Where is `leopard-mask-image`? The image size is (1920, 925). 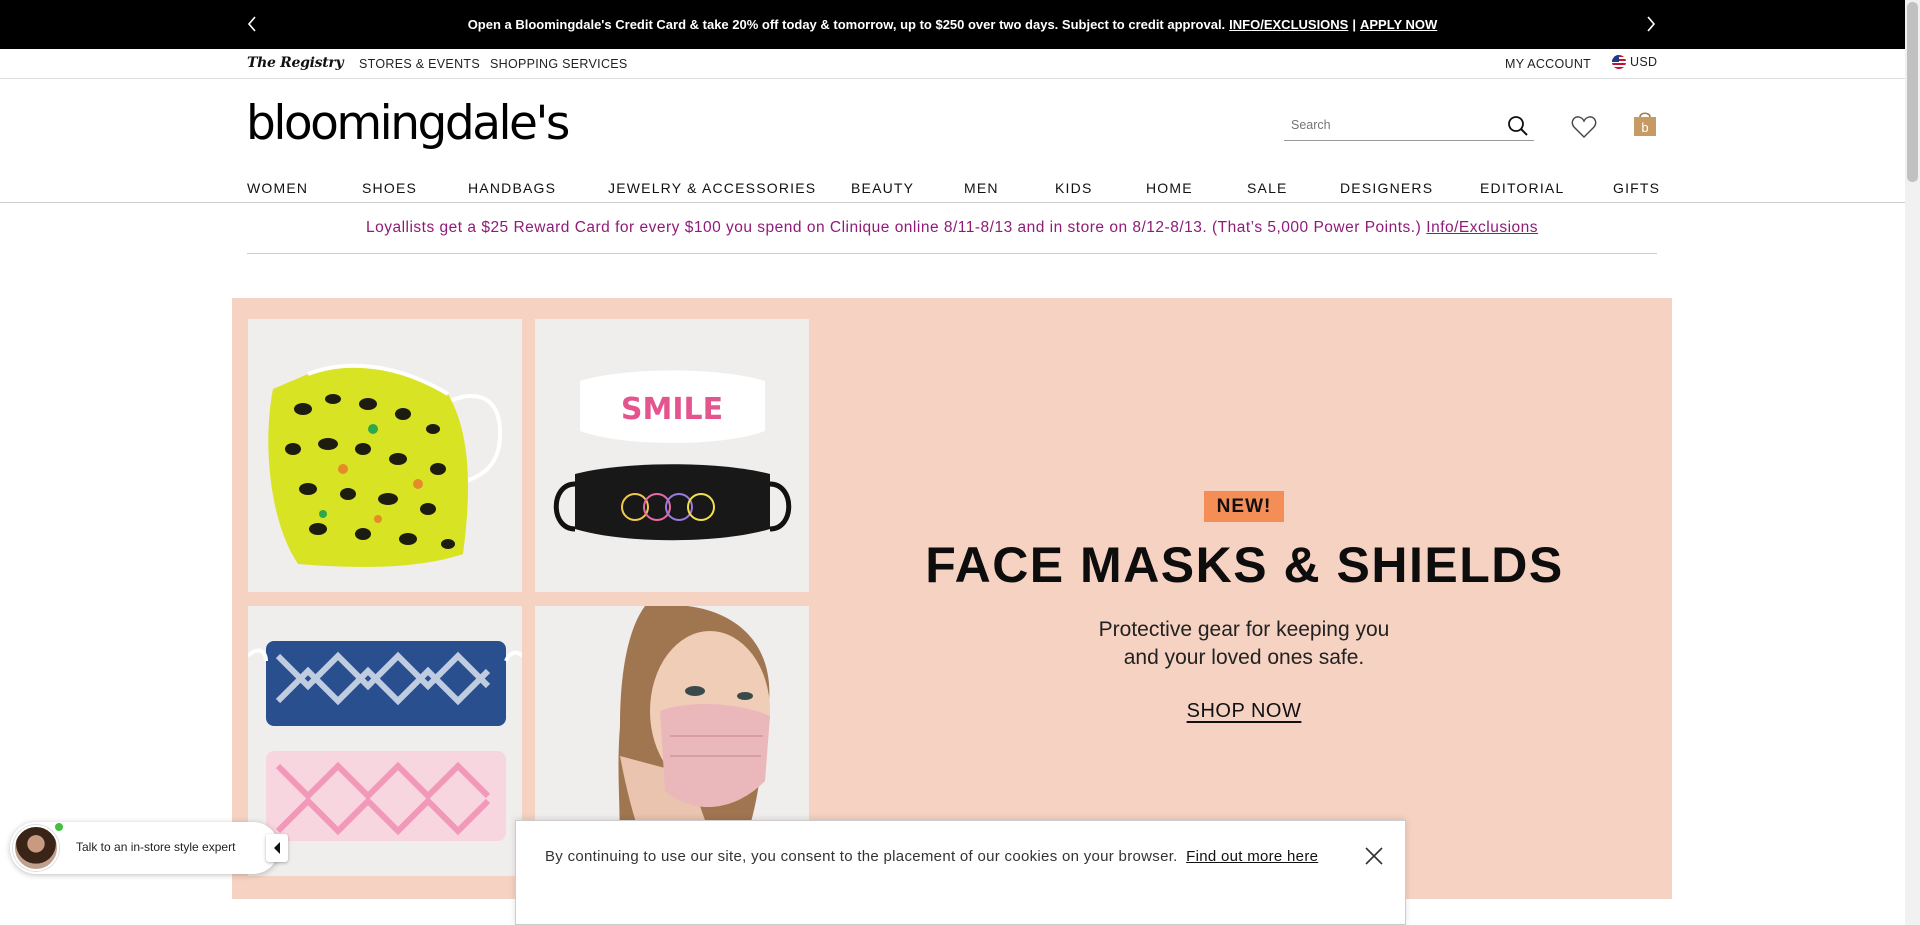 leopard-mask-image is located at coordinates (385, 455).